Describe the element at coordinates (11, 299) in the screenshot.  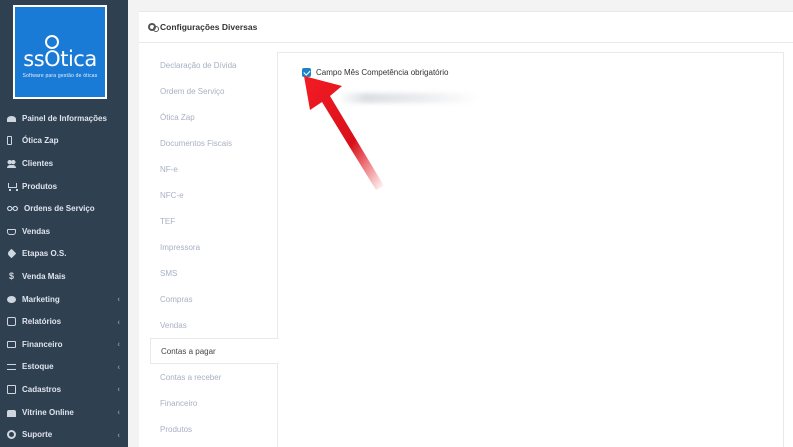
I see `chat-icon` at that location.